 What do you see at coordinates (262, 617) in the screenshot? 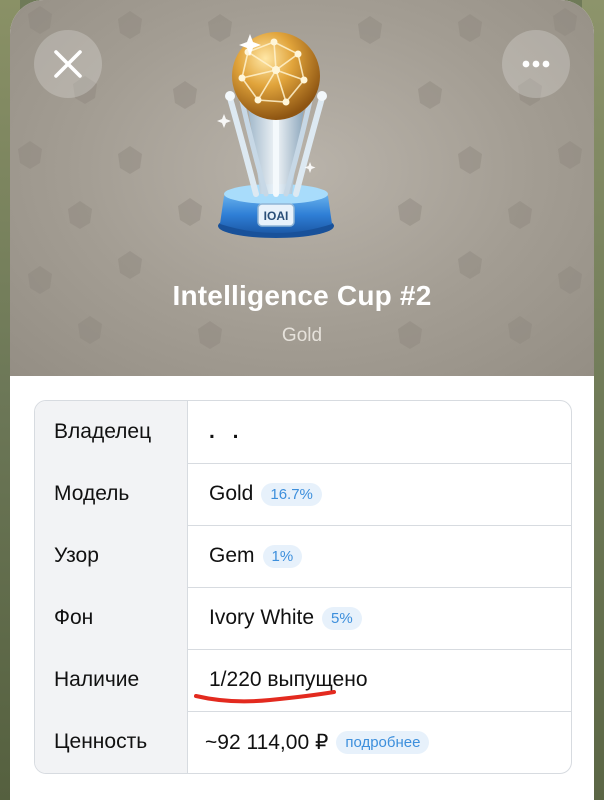
I see `backdrop-value: Ivory White` at bounding box center [262, 617].